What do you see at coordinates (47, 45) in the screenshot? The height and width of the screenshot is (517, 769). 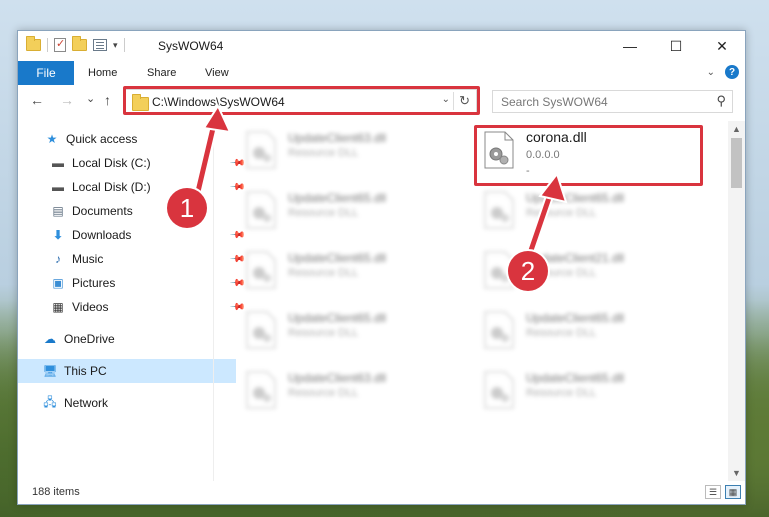 I see `separator` at bounding box center [47, 45].